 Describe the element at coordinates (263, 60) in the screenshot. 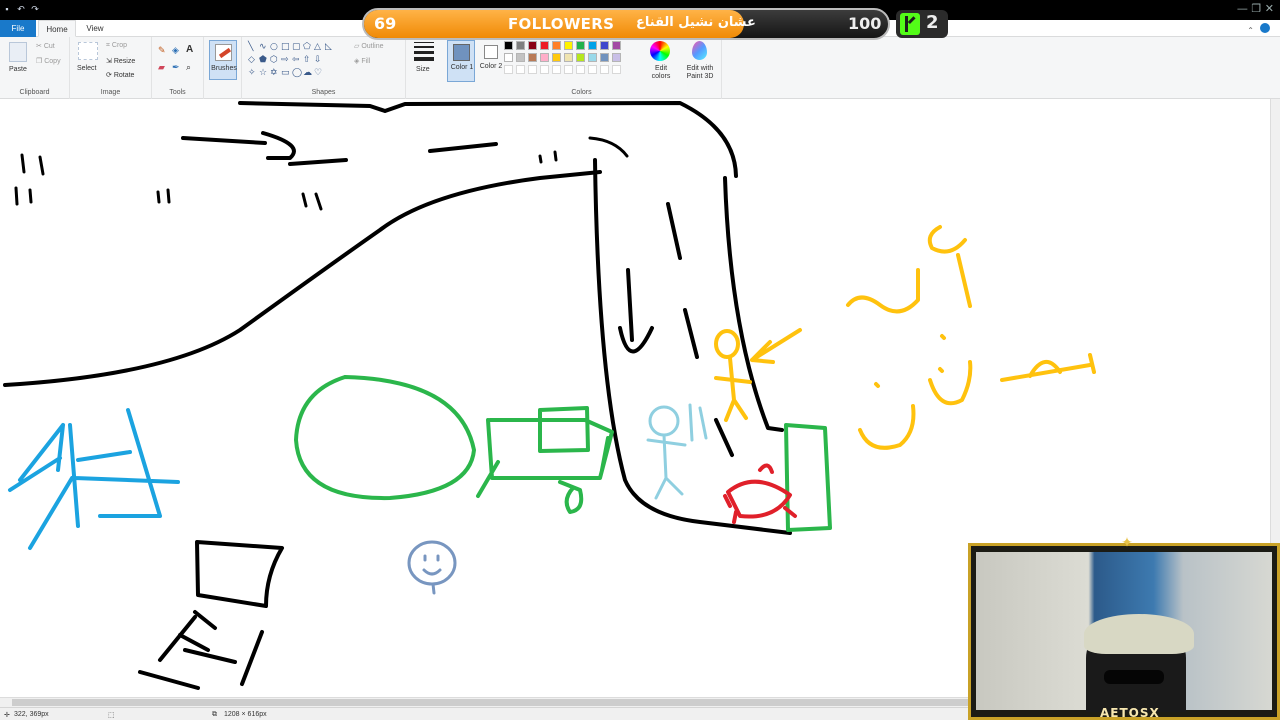

I see `pentagon-shape-icon: ⬟` at that location.